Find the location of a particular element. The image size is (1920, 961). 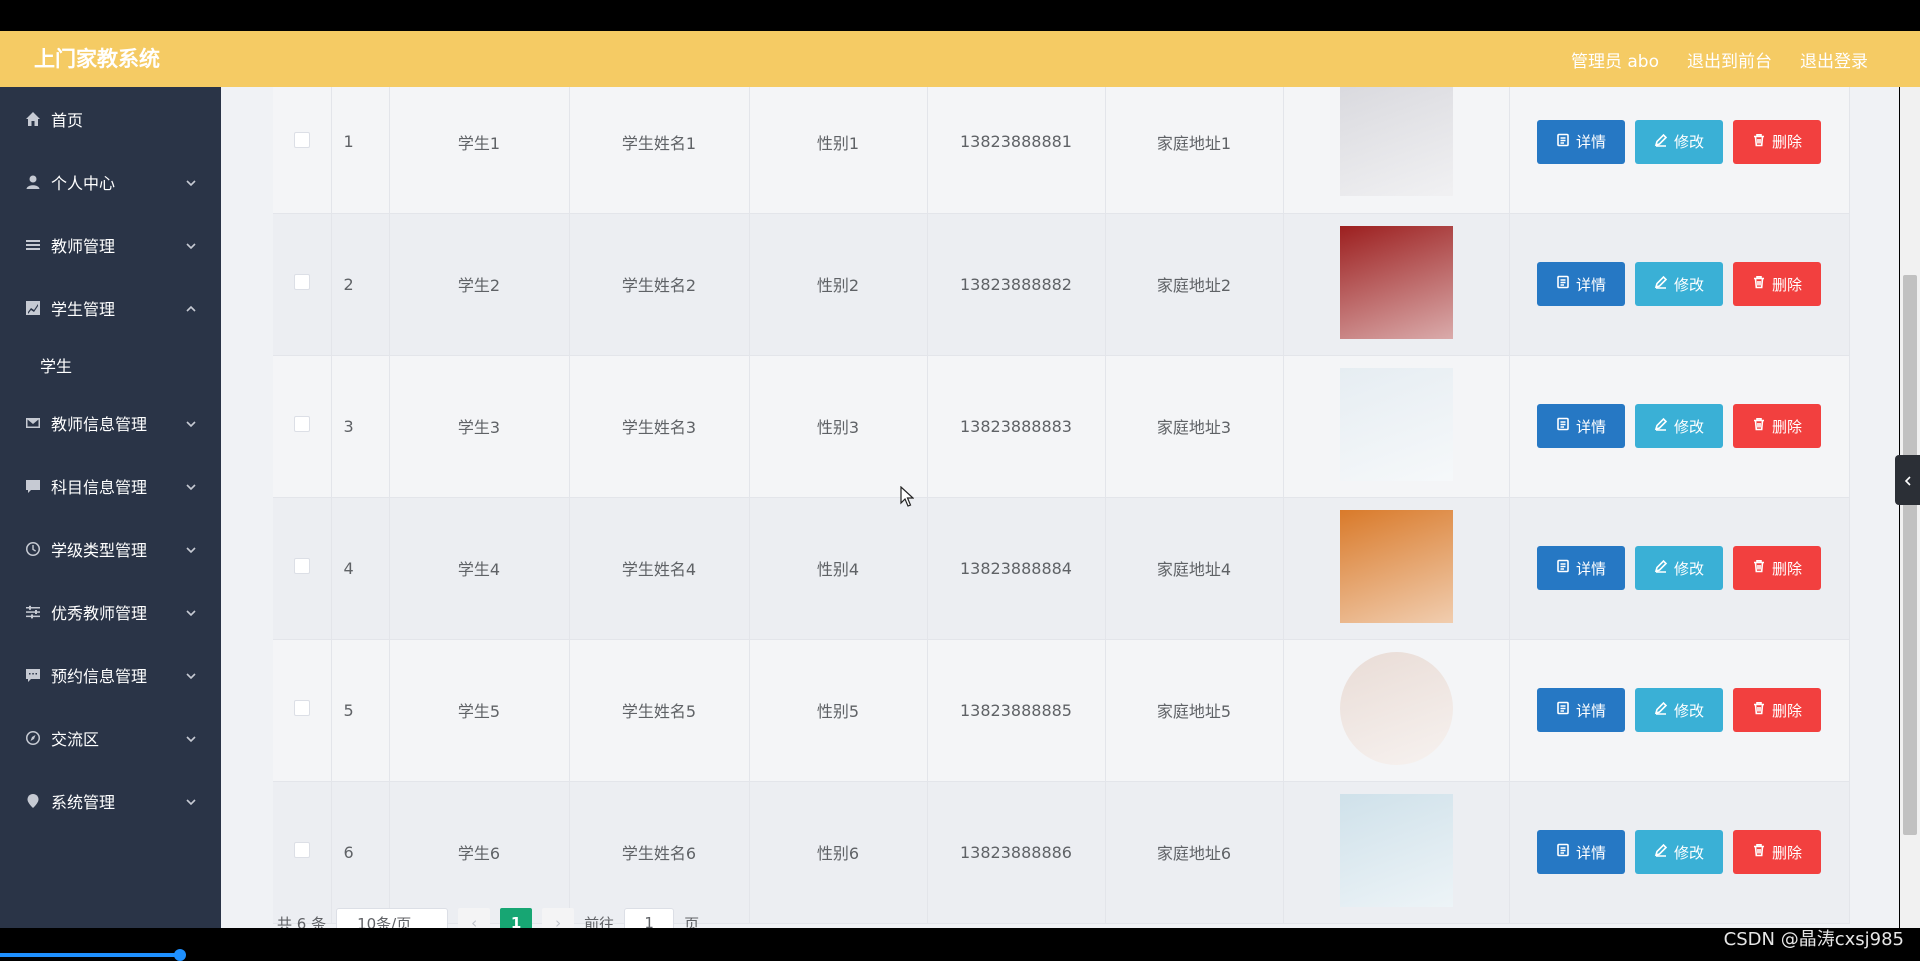

sidebar-item-label: 优秀教师管理 is located at coordinates (99, 613).